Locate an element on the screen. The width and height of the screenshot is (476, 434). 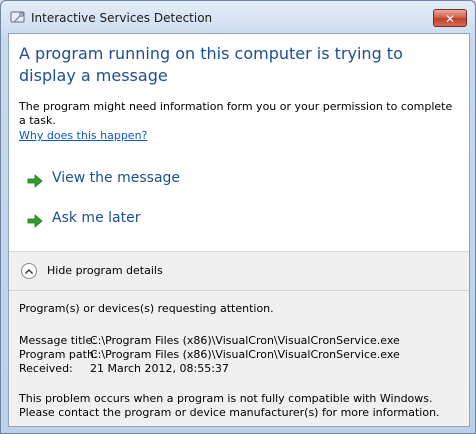
received-row: Received: 21 March 2012, 08:55:37 is located at coordinates (124, 368).